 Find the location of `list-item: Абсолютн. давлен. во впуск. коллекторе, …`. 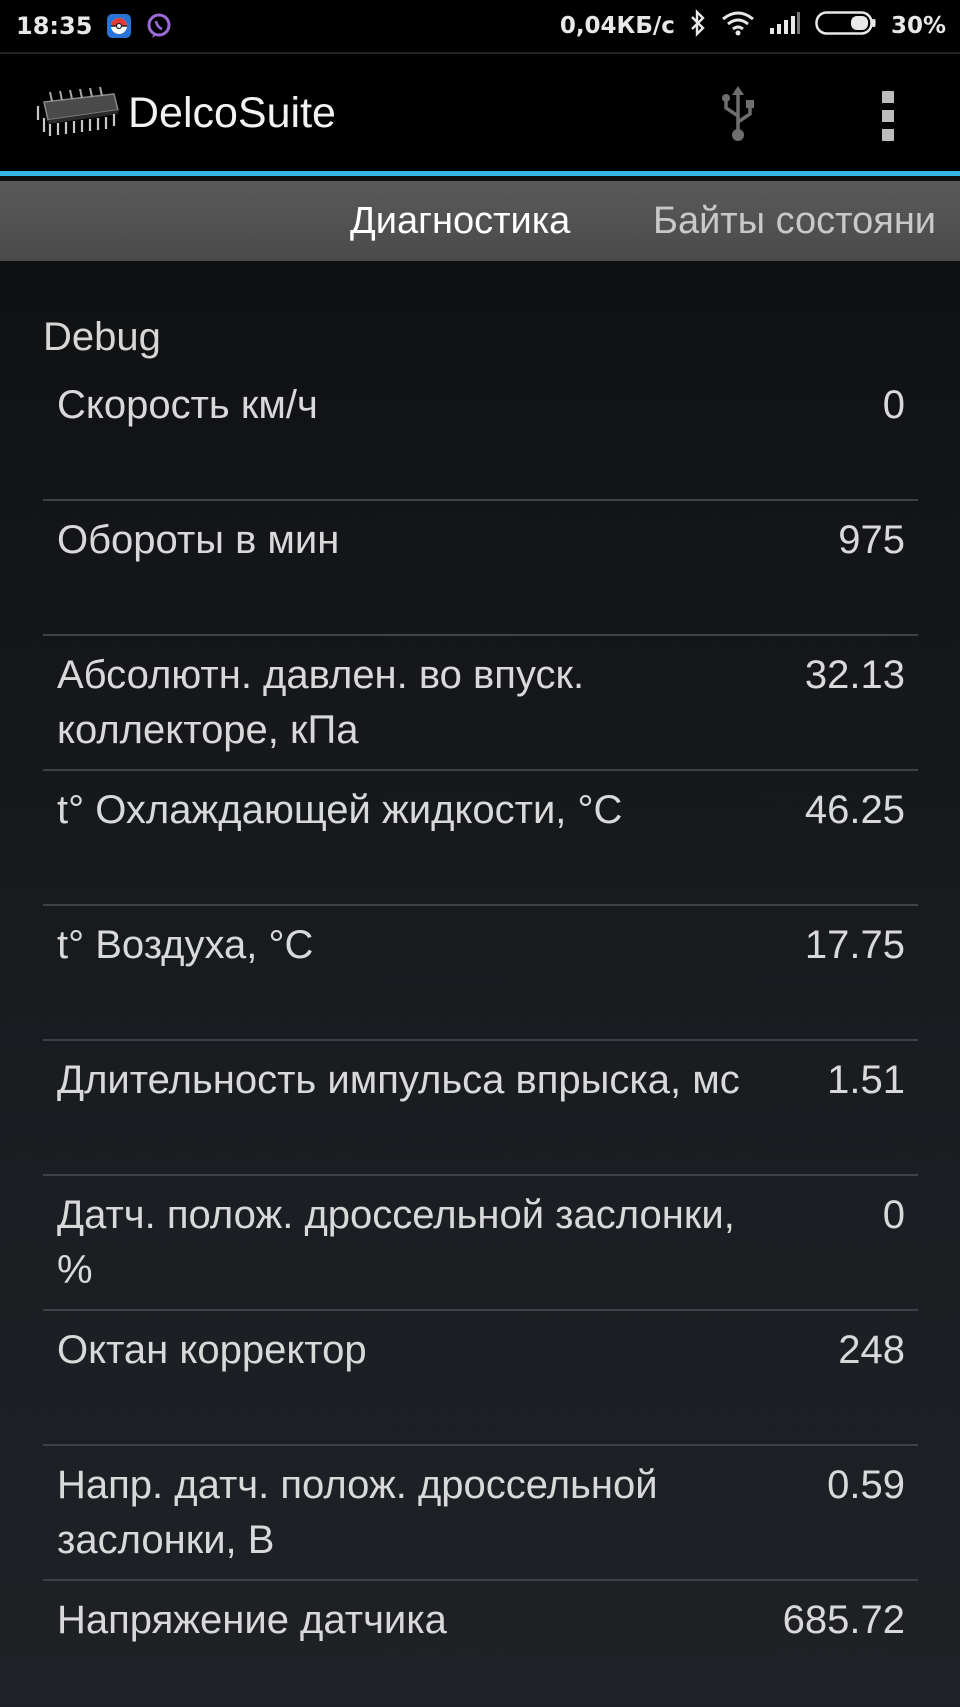

list-item: Абсолютн. давлен. во впуск. коллекторе, … is located at coordinates (480, 703).